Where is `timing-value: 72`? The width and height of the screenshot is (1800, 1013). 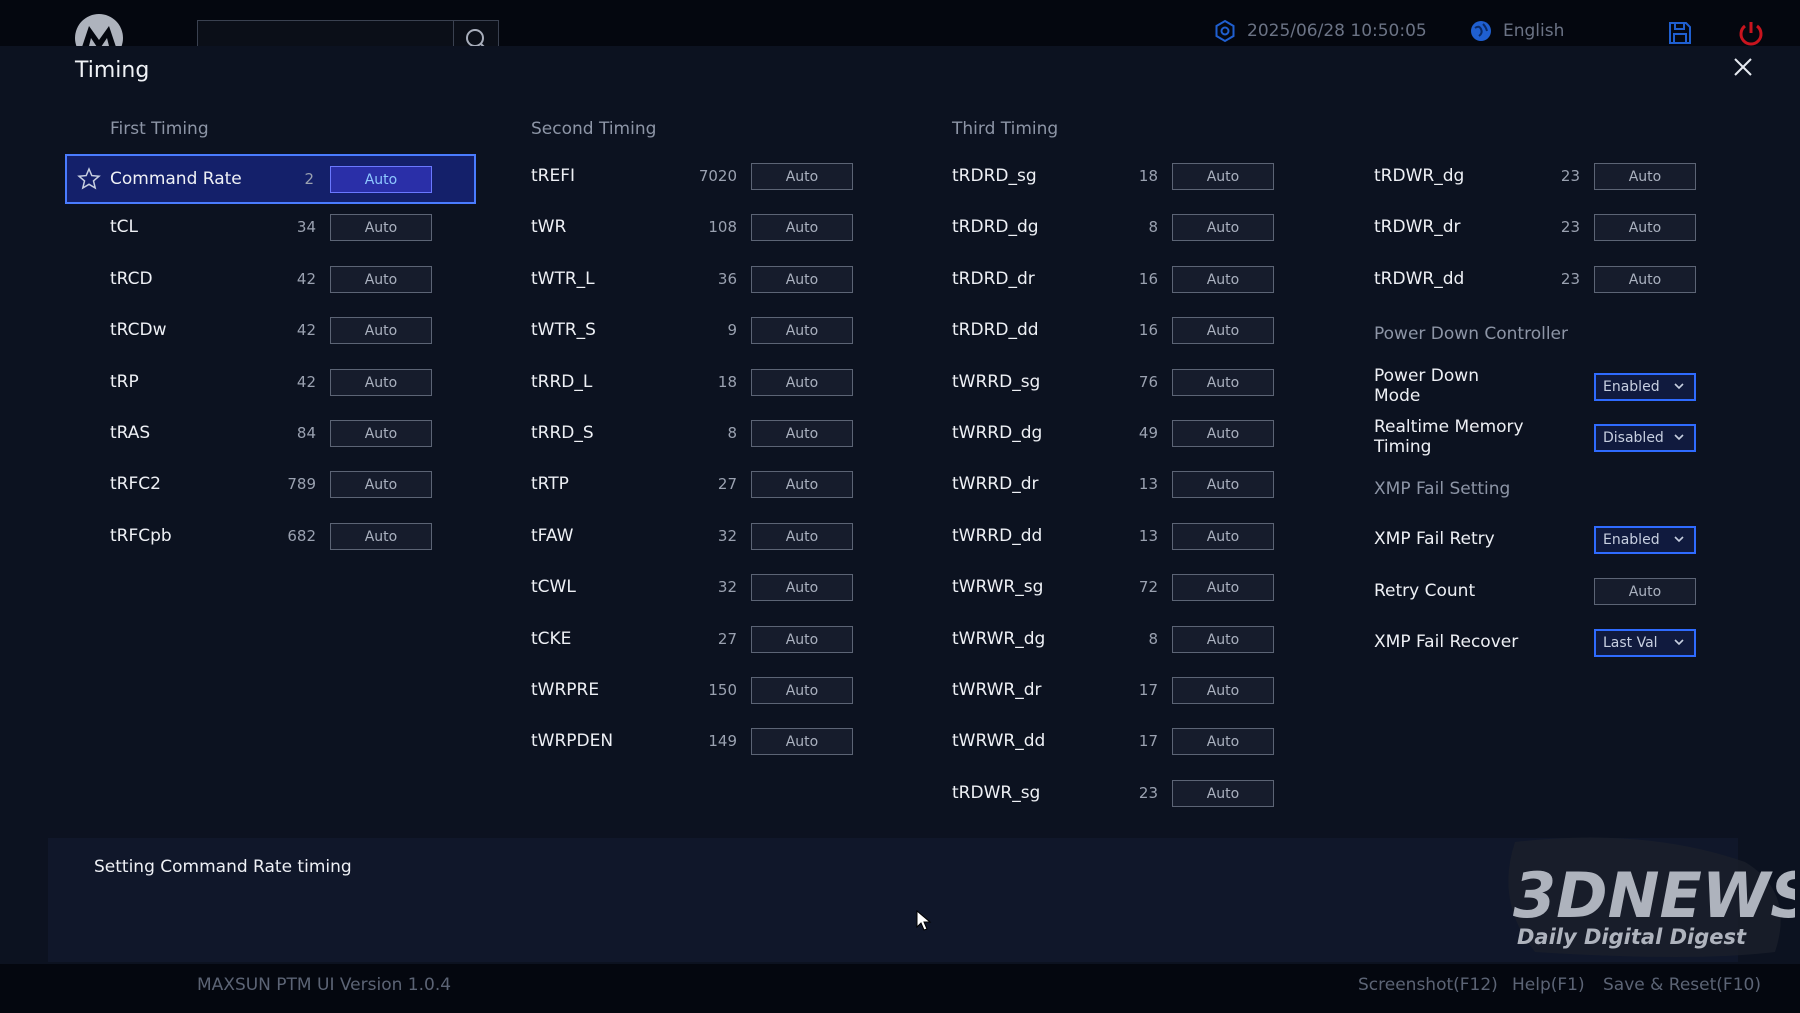
timing-value: 72 is located at coordinates (1148, 587).